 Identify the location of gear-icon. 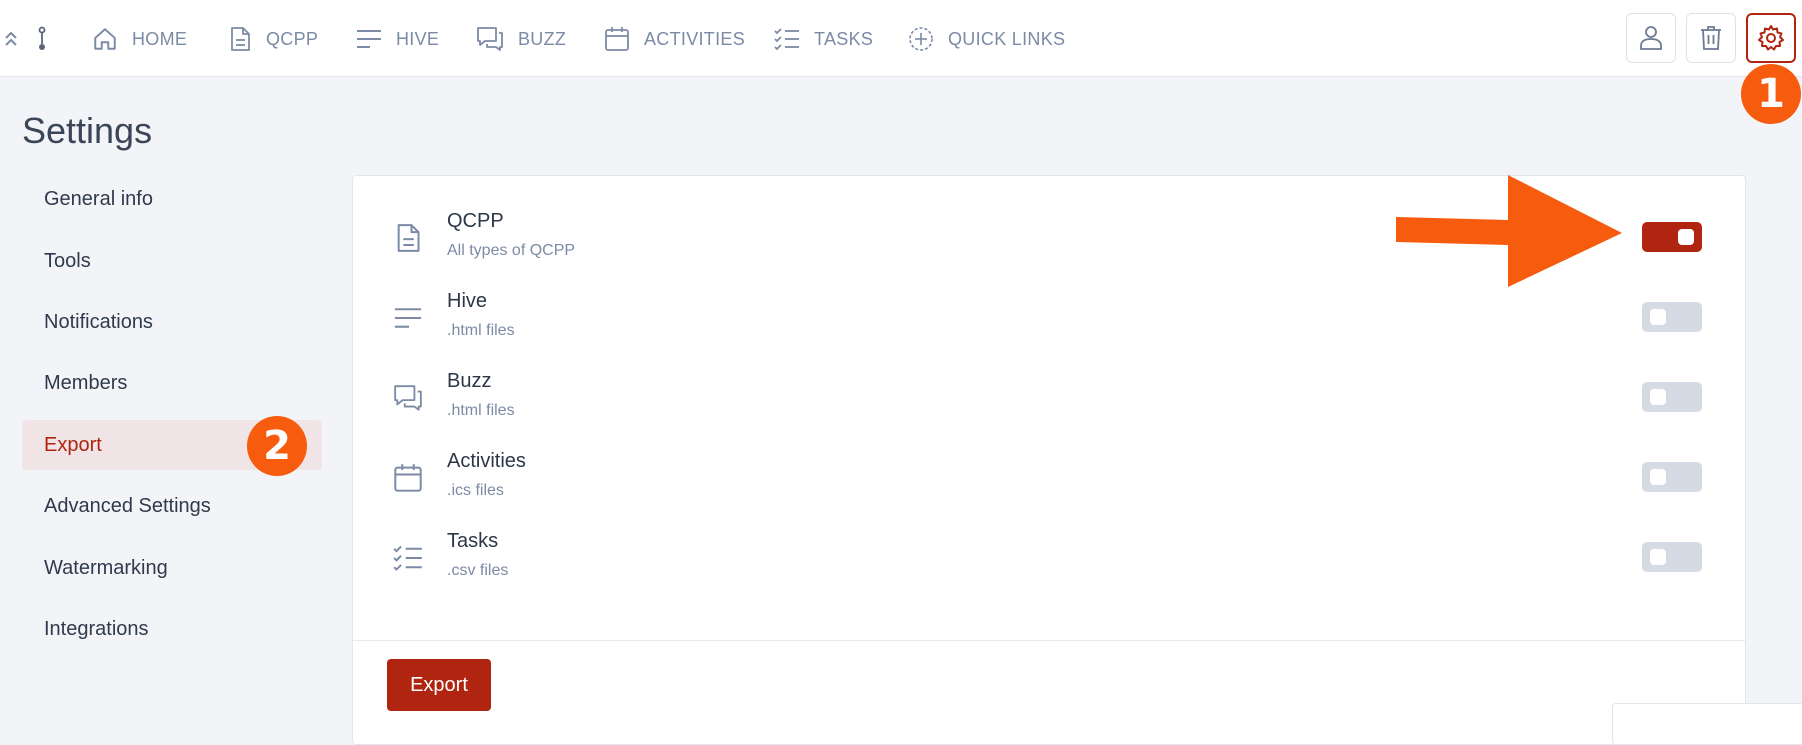
(1771, 38).